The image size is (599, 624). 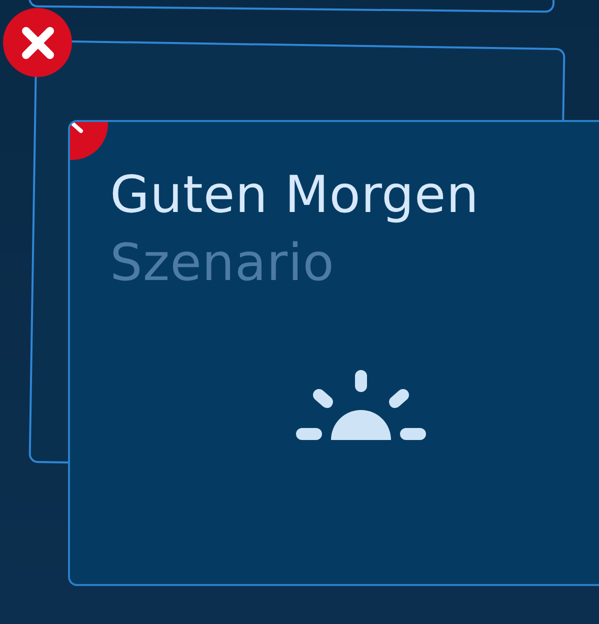 What do you see at coordinates (295, 196) in the screenshot?
I see `tile-title: Guten Morgen` at bounding box center [295, 196].